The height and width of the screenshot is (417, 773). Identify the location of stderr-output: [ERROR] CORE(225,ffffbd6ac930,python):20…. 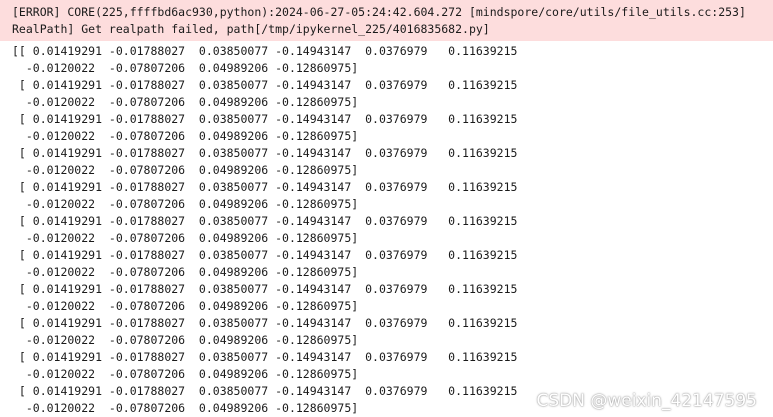
(386, 20).